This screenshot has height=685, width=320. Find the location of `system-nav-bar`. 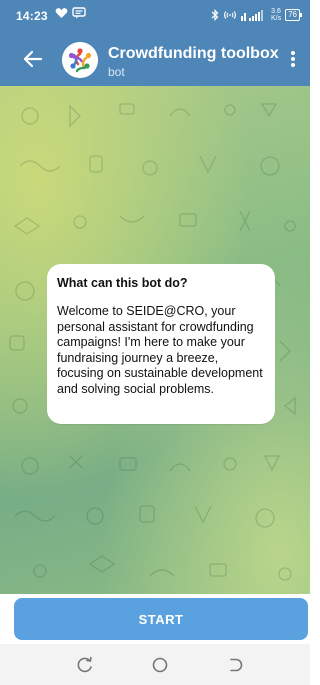

system-nav-bar is located at coordinates (155, 664).